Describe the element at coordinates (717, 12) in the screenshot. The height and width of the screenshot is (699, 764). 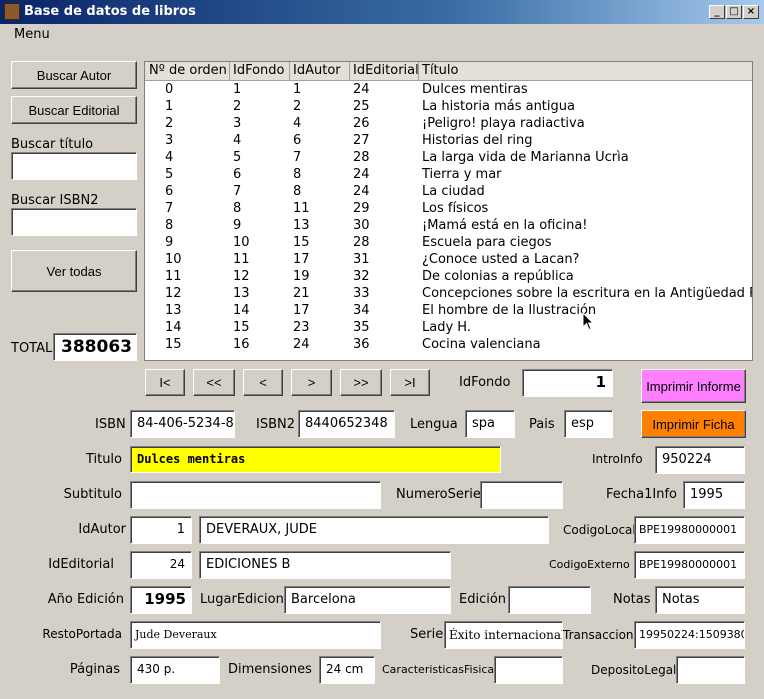
I see `minimize-button: _` at that location.